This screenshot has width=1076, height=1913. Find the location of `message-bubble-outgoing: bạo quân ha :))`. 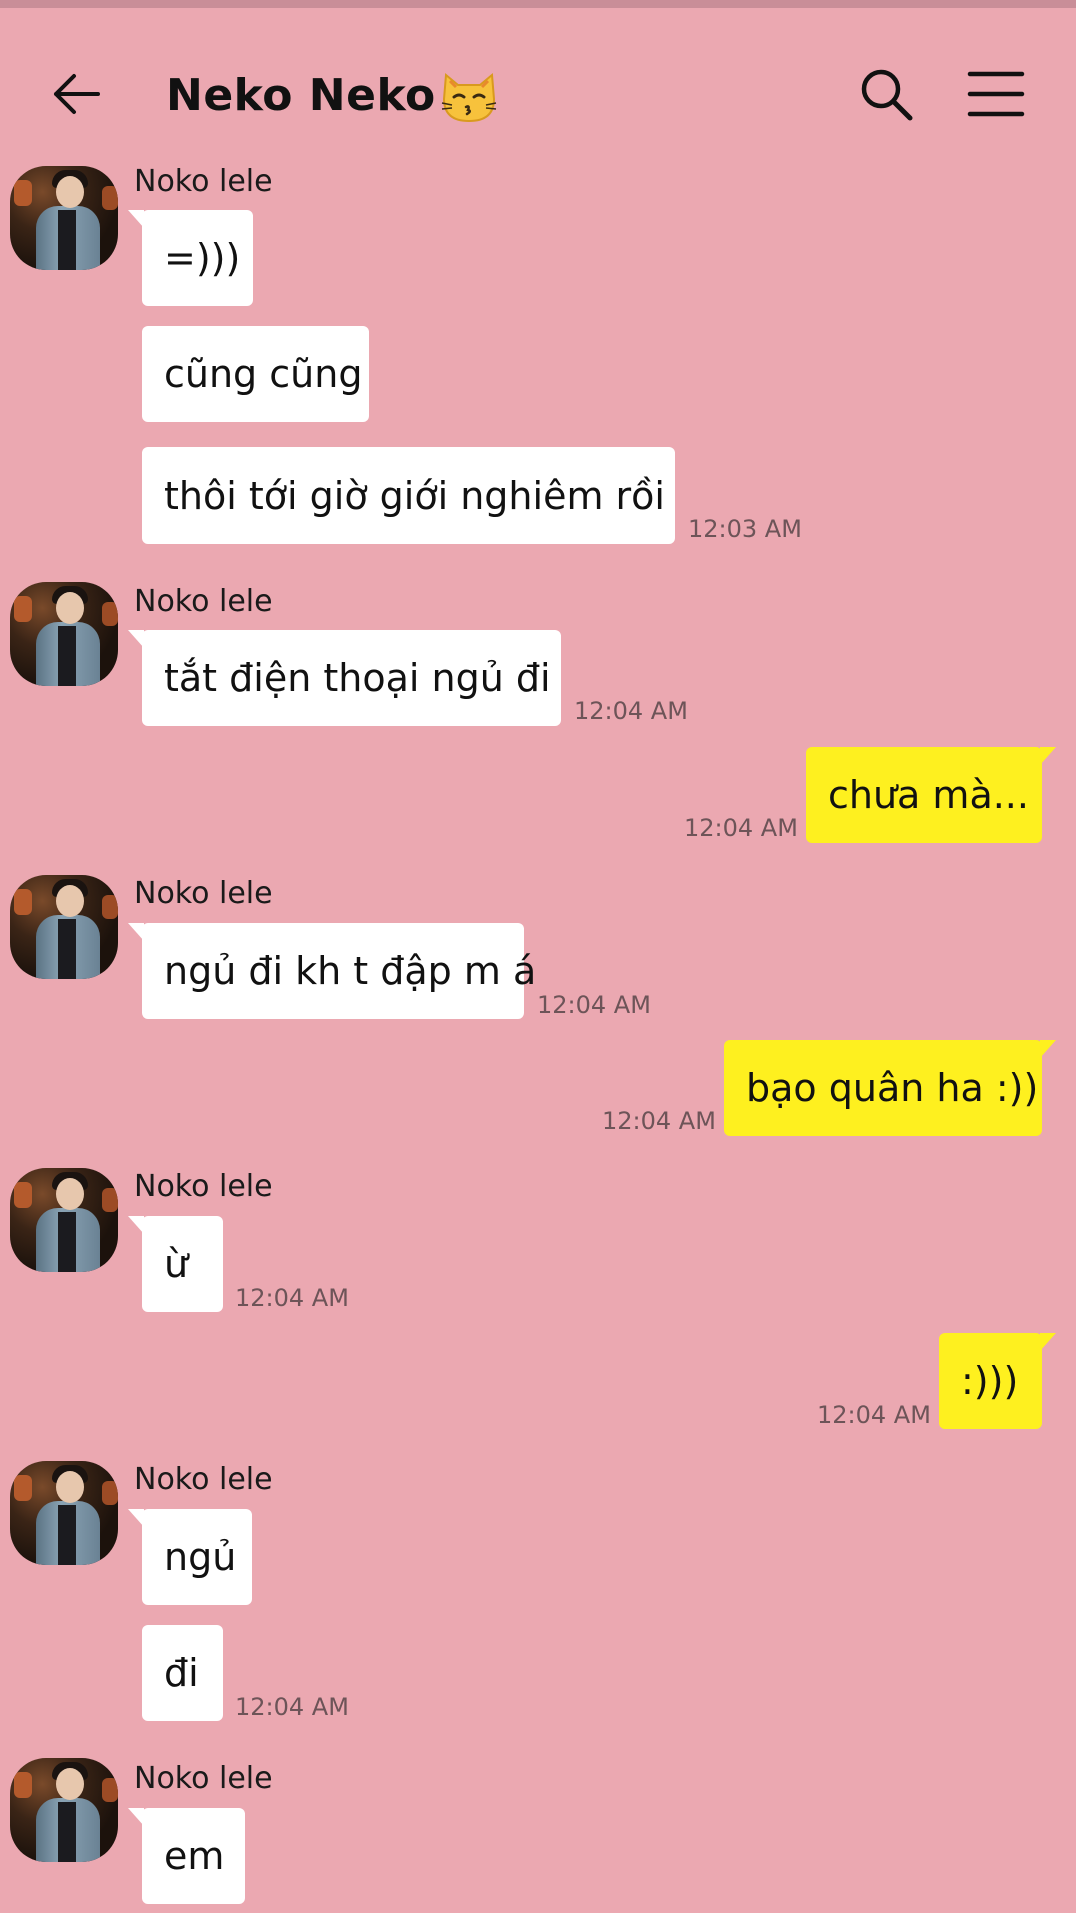

message-bubble-outgoing: bạo quân ha :)) is located at coordinates (890, 1088).